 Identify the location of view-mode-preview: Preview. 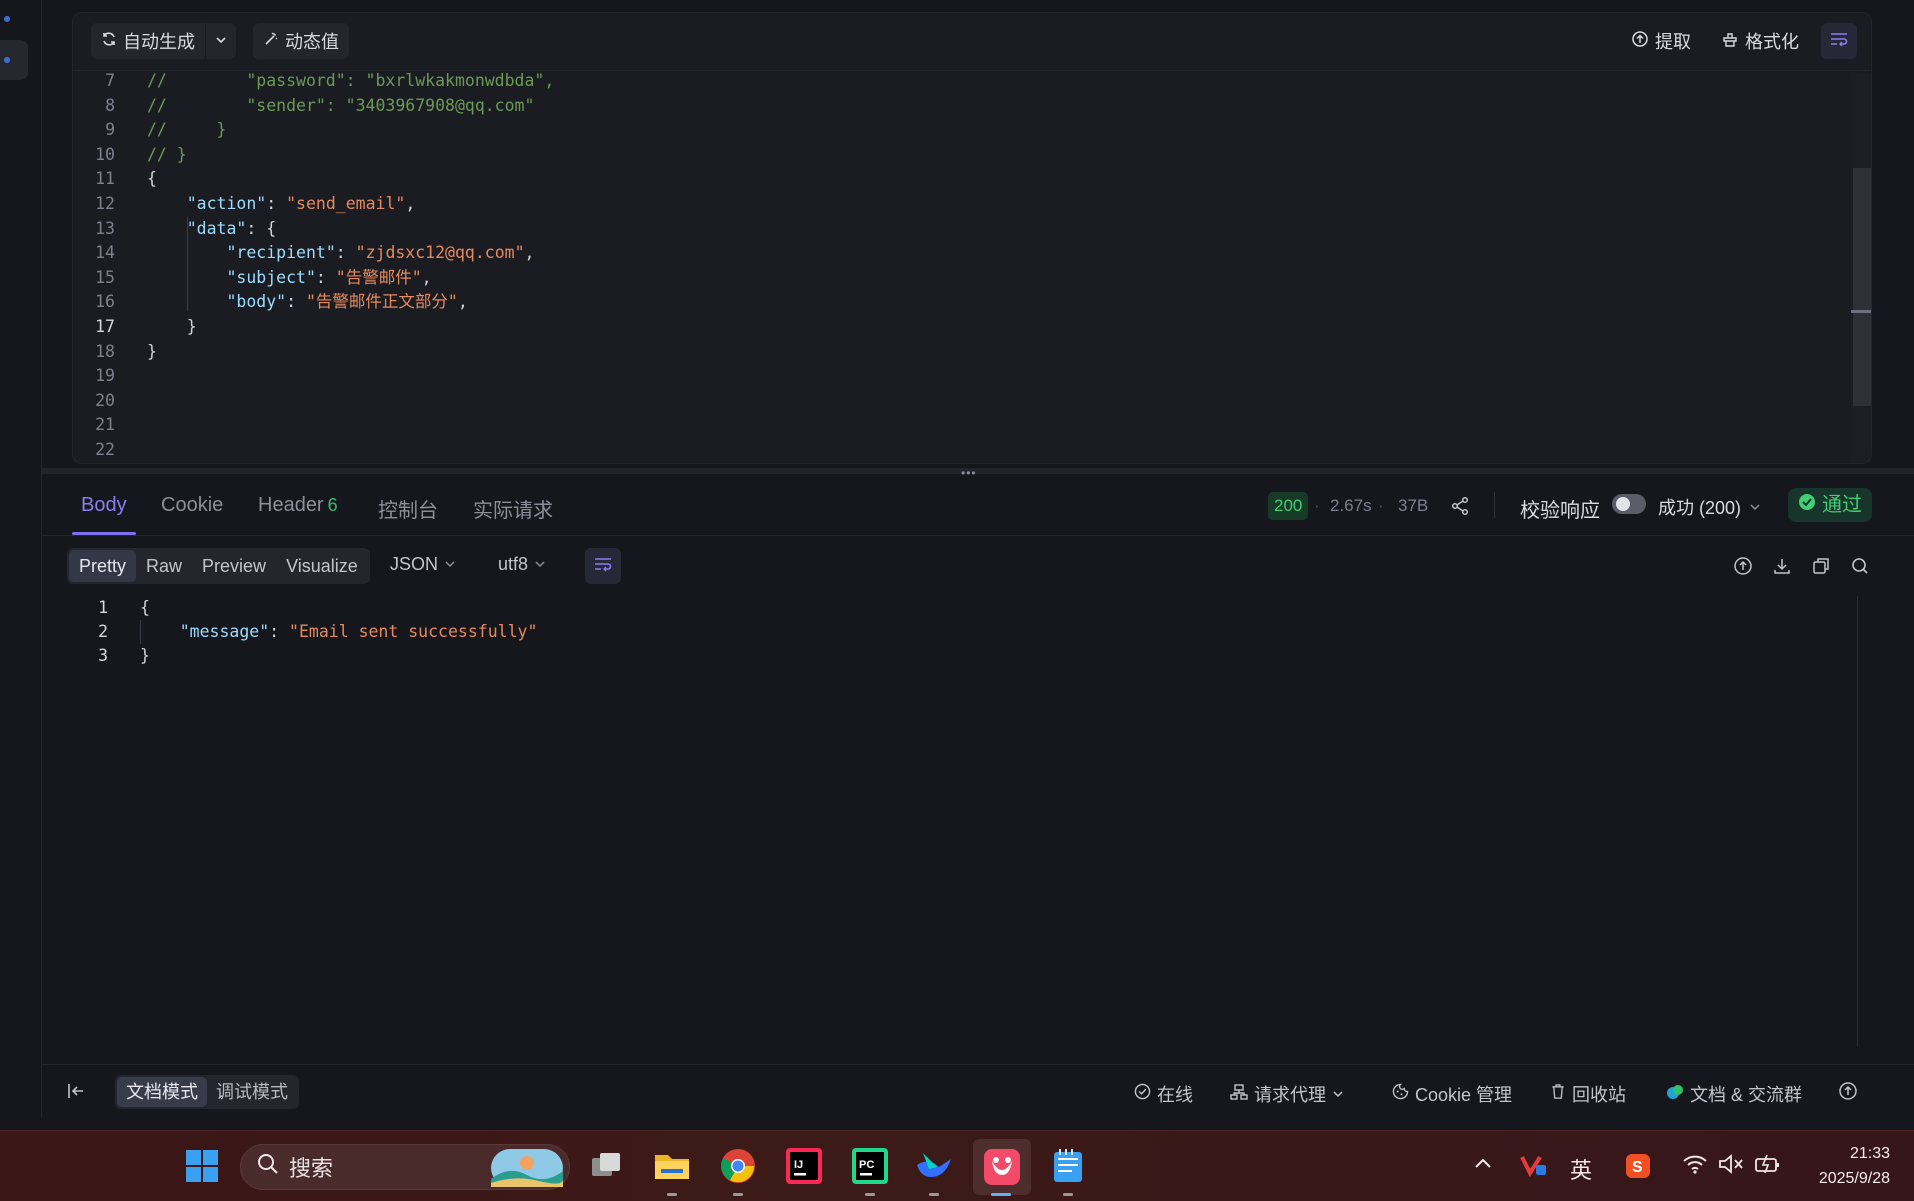
(234, 566).